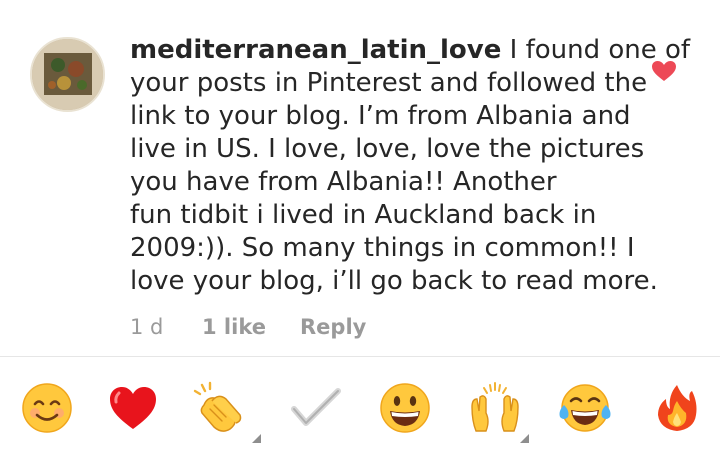 The width and height of the screenshot is (720, 456). I want to click on comment-line: fun tidbit i lived in Auckland back in, so click(363, 215).